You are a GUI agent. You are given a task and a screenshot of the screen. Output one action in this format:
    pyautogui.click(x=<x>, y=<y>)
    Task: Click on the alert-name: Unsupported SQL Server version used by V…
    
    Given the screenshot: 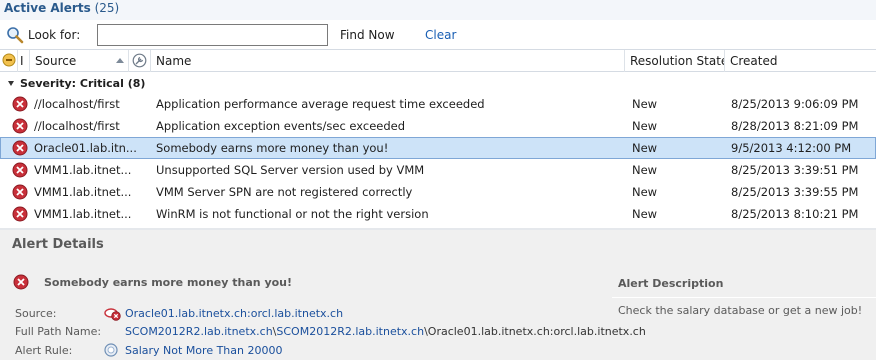 What is the action you would take?
    pyautogui.click(x=290, y=170)
    